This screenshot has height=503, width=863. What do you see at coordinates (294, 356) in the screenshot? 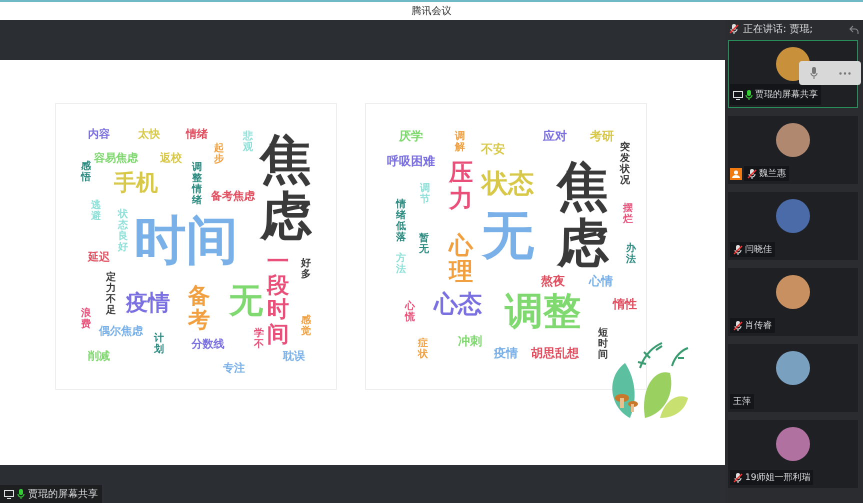
I see `cloud-word: 耽误` at bounding box center [294, 356].